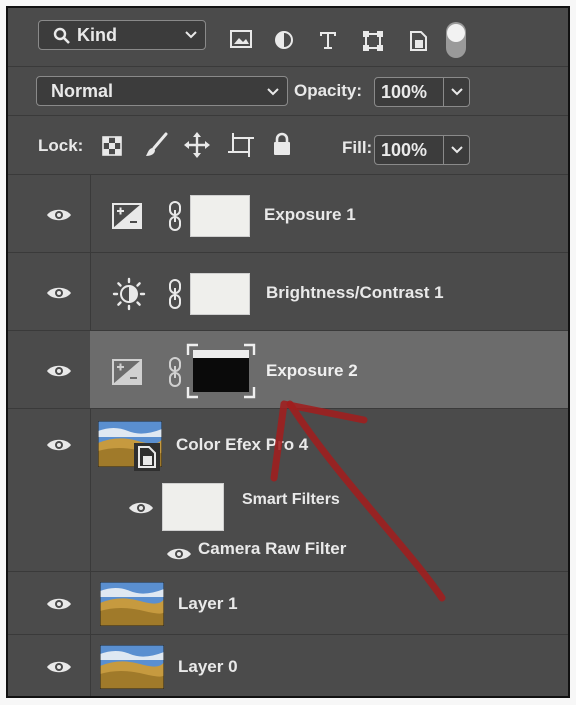  What do you see at coordinates (284, 40) in the screenshot?
I see `adjustment-filter-icon` at bounding box center [284, 40].